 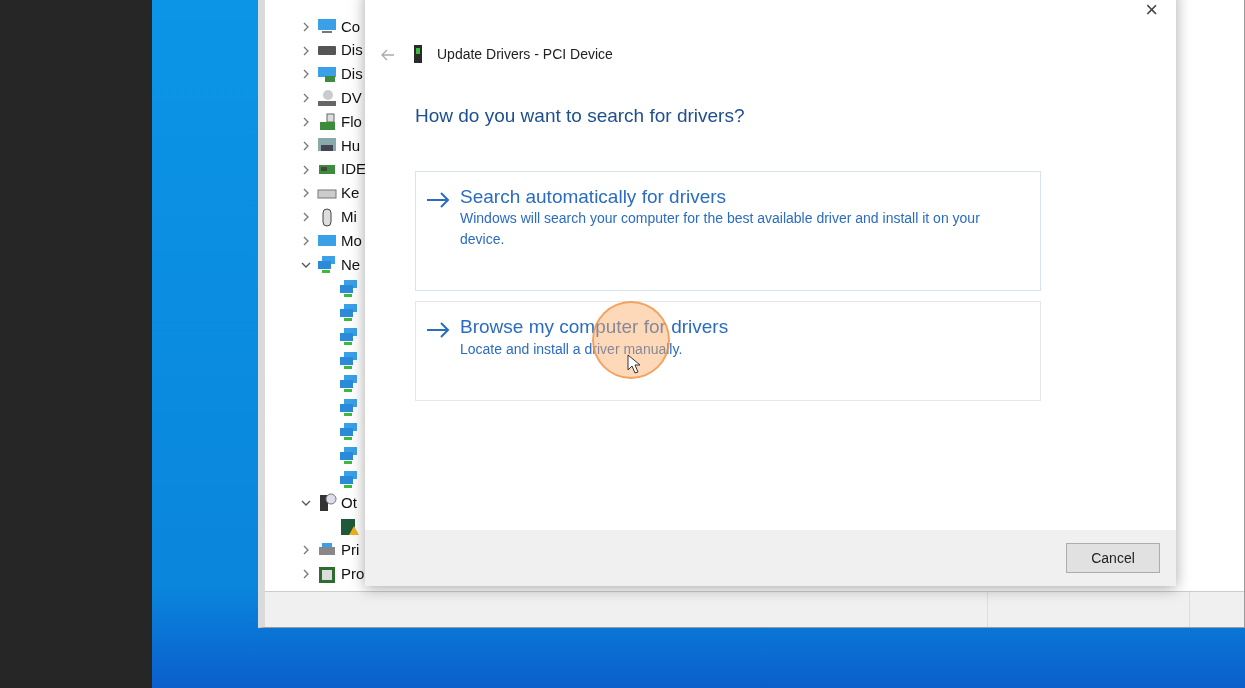 What do you see at coordinates (349, 527) in the screenshot?
I see `warning-device-icon` at bounding box center [349, 527].